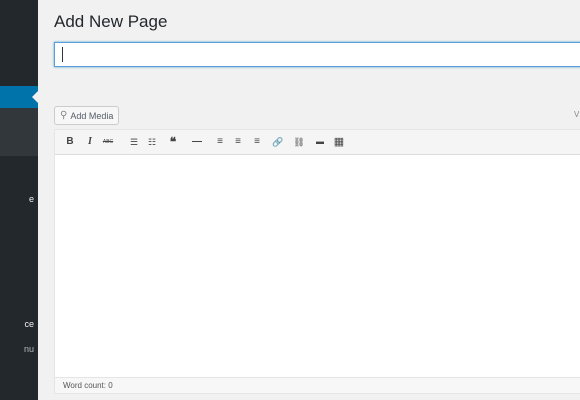 Image resolution: width=580 pixels, height=400 pixels. What do you see at coordinates (134, 142) in the screenshot?
I see `bulleted-list-icon: ☰` at bounding box center [134, 142].